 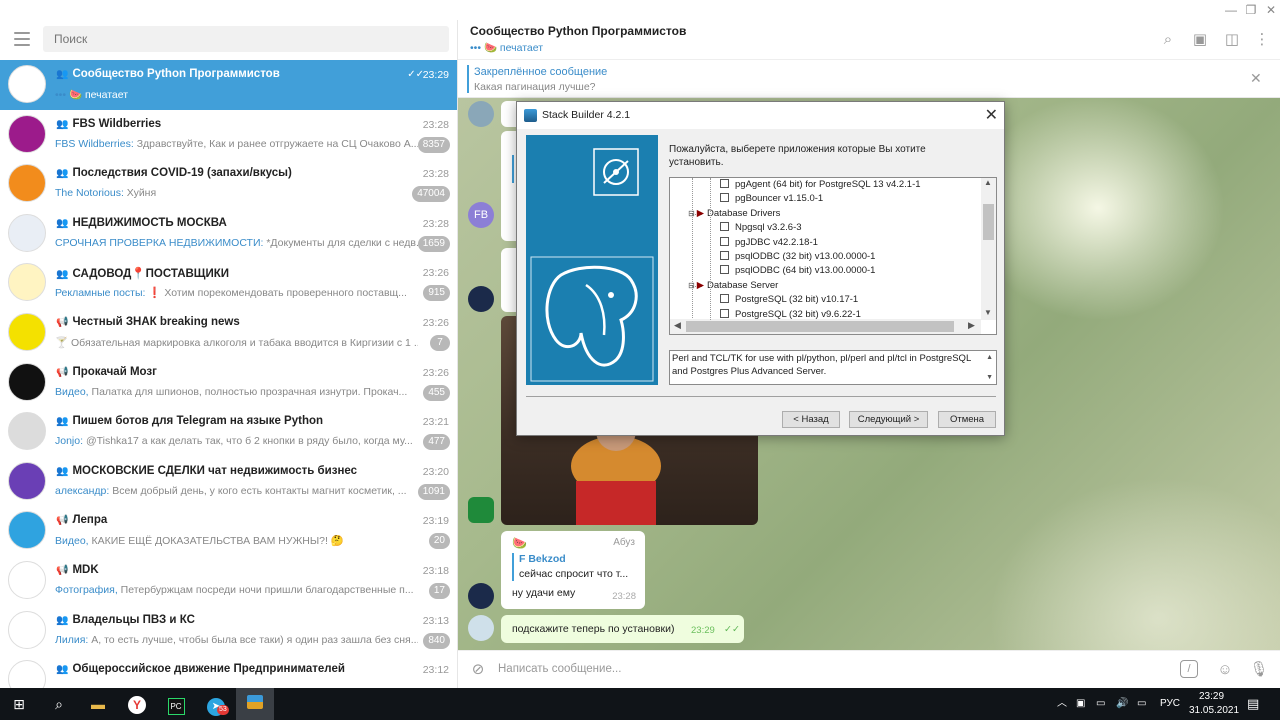 I want to click on sidebar-toggle-icon: ◫, so click(x=1232, y=40).